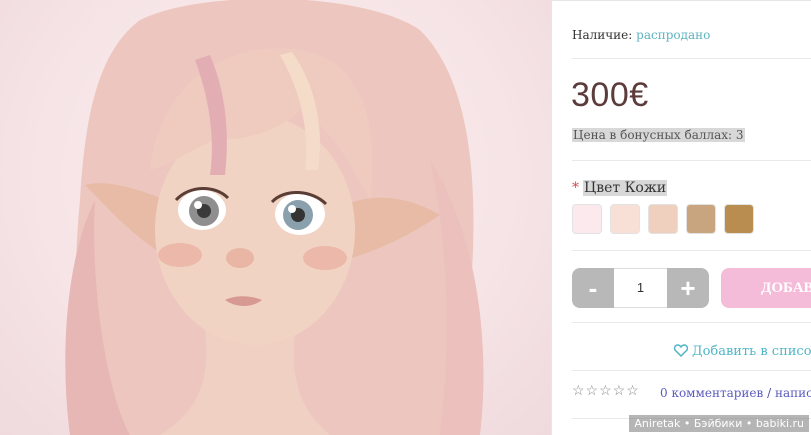  Describe the element at coordinates (711, 393) in the screenshot. I see `comments-link: 0 комментариев` at that location.